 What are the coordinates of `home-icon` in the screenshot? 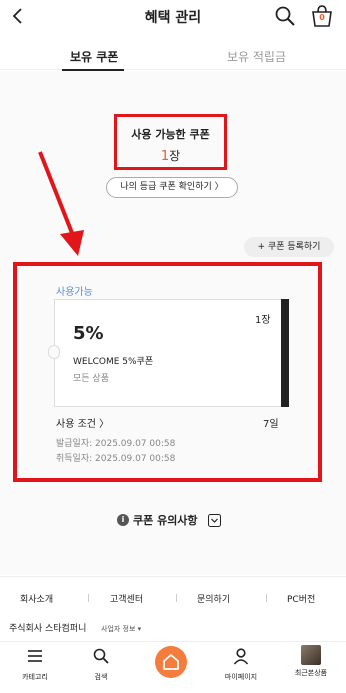 It's located at (171, 662).